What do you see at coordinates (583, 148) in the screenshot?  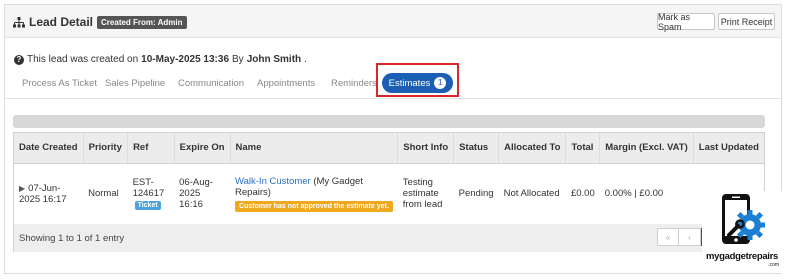 I see `col-total: Total` at bounding box center [583, 148].